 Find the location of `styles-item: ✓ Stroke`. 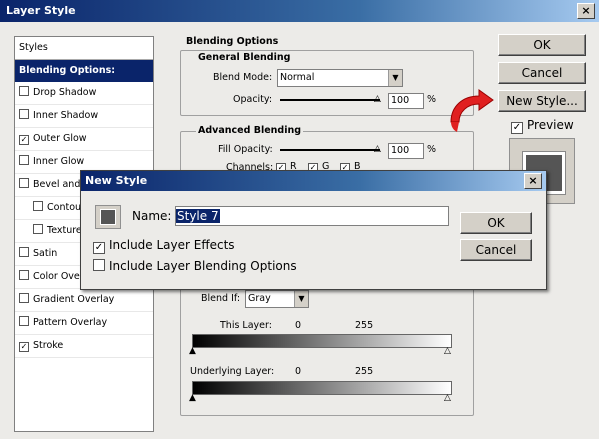

styles-item: ✓ Stroke is located at coordinates (84, 346).